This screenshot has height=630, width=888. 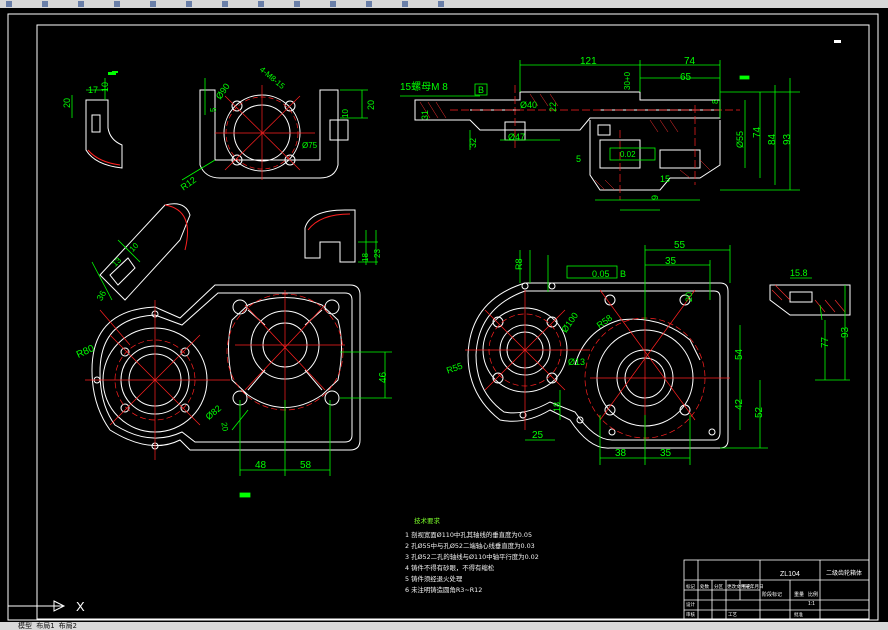 I want to click on dim-42: 42, so click(x=739, y=404).